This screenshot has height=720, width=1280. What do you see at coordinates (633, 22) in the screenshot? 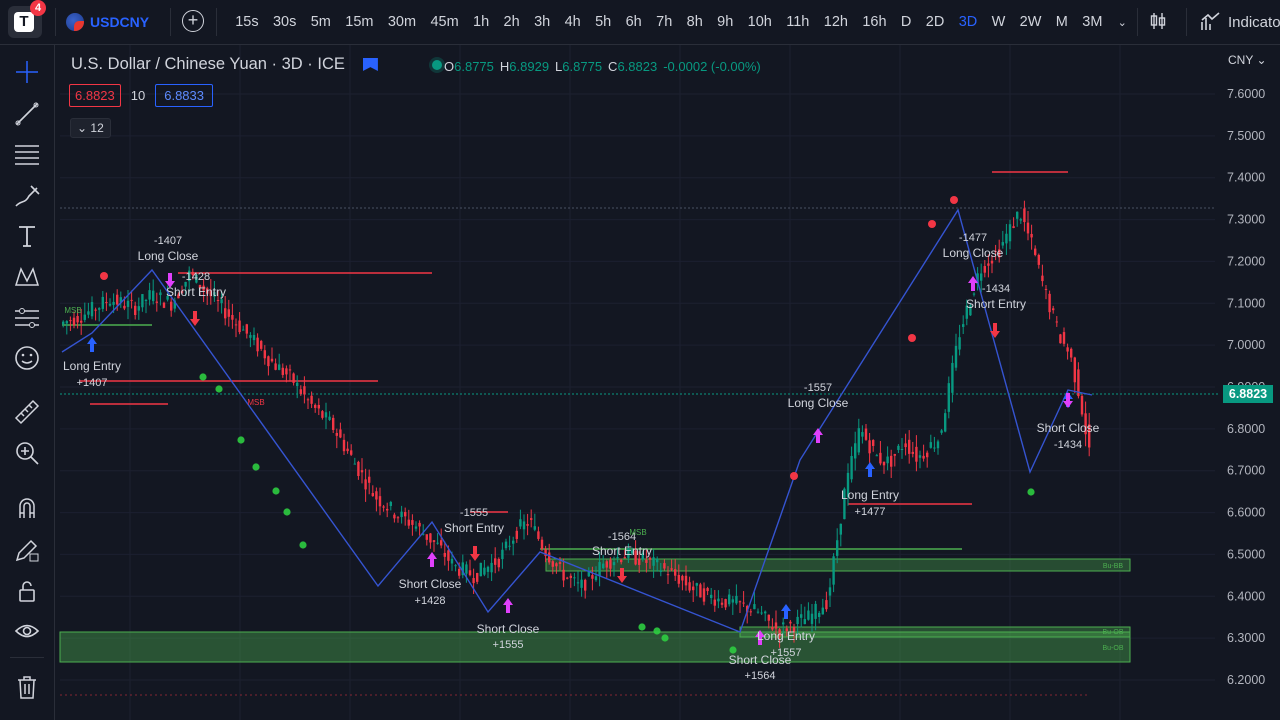
I see `interval-6h: 6h` at bounding box center [633, 22].